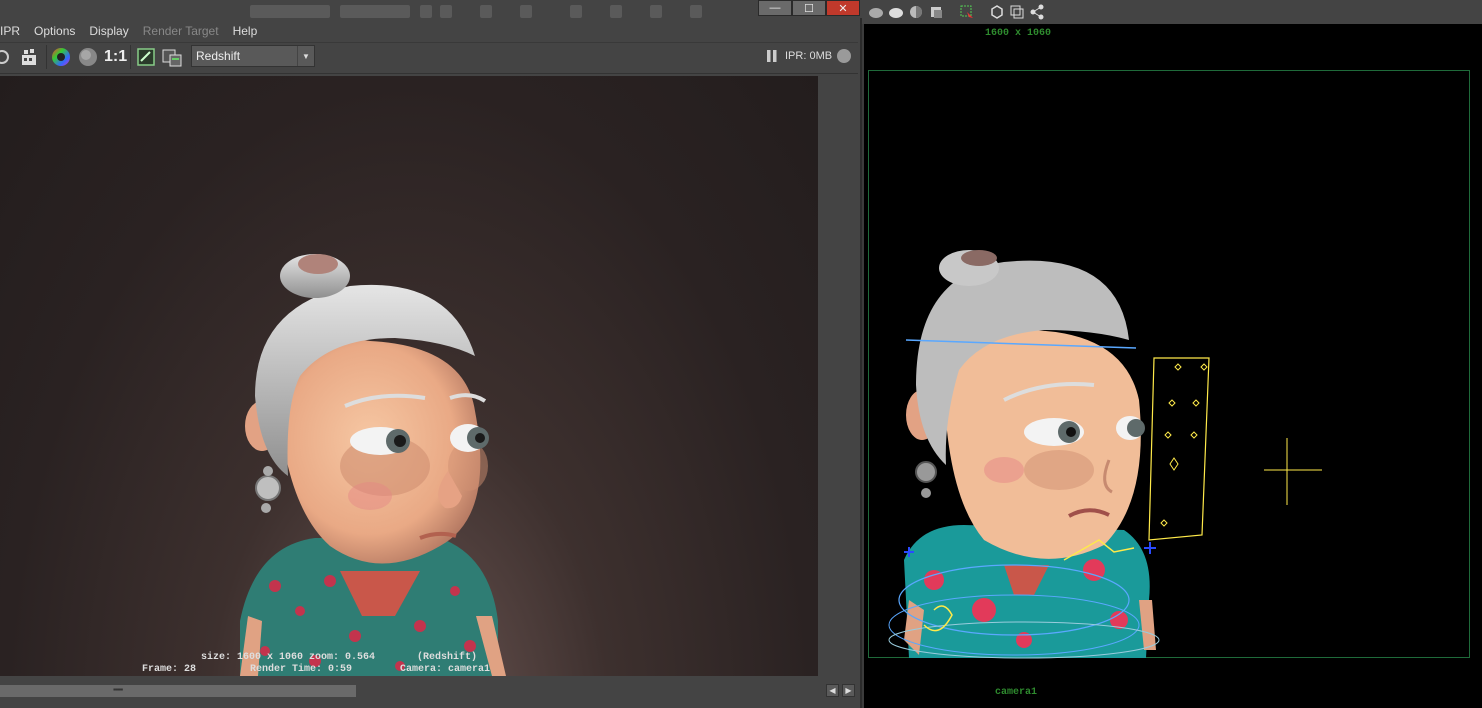 The width and height of the screenshot is (1482, 708). Describe the element at coordinates (775, 8) in the screenshot. I see `minimize-button: —` at that location.